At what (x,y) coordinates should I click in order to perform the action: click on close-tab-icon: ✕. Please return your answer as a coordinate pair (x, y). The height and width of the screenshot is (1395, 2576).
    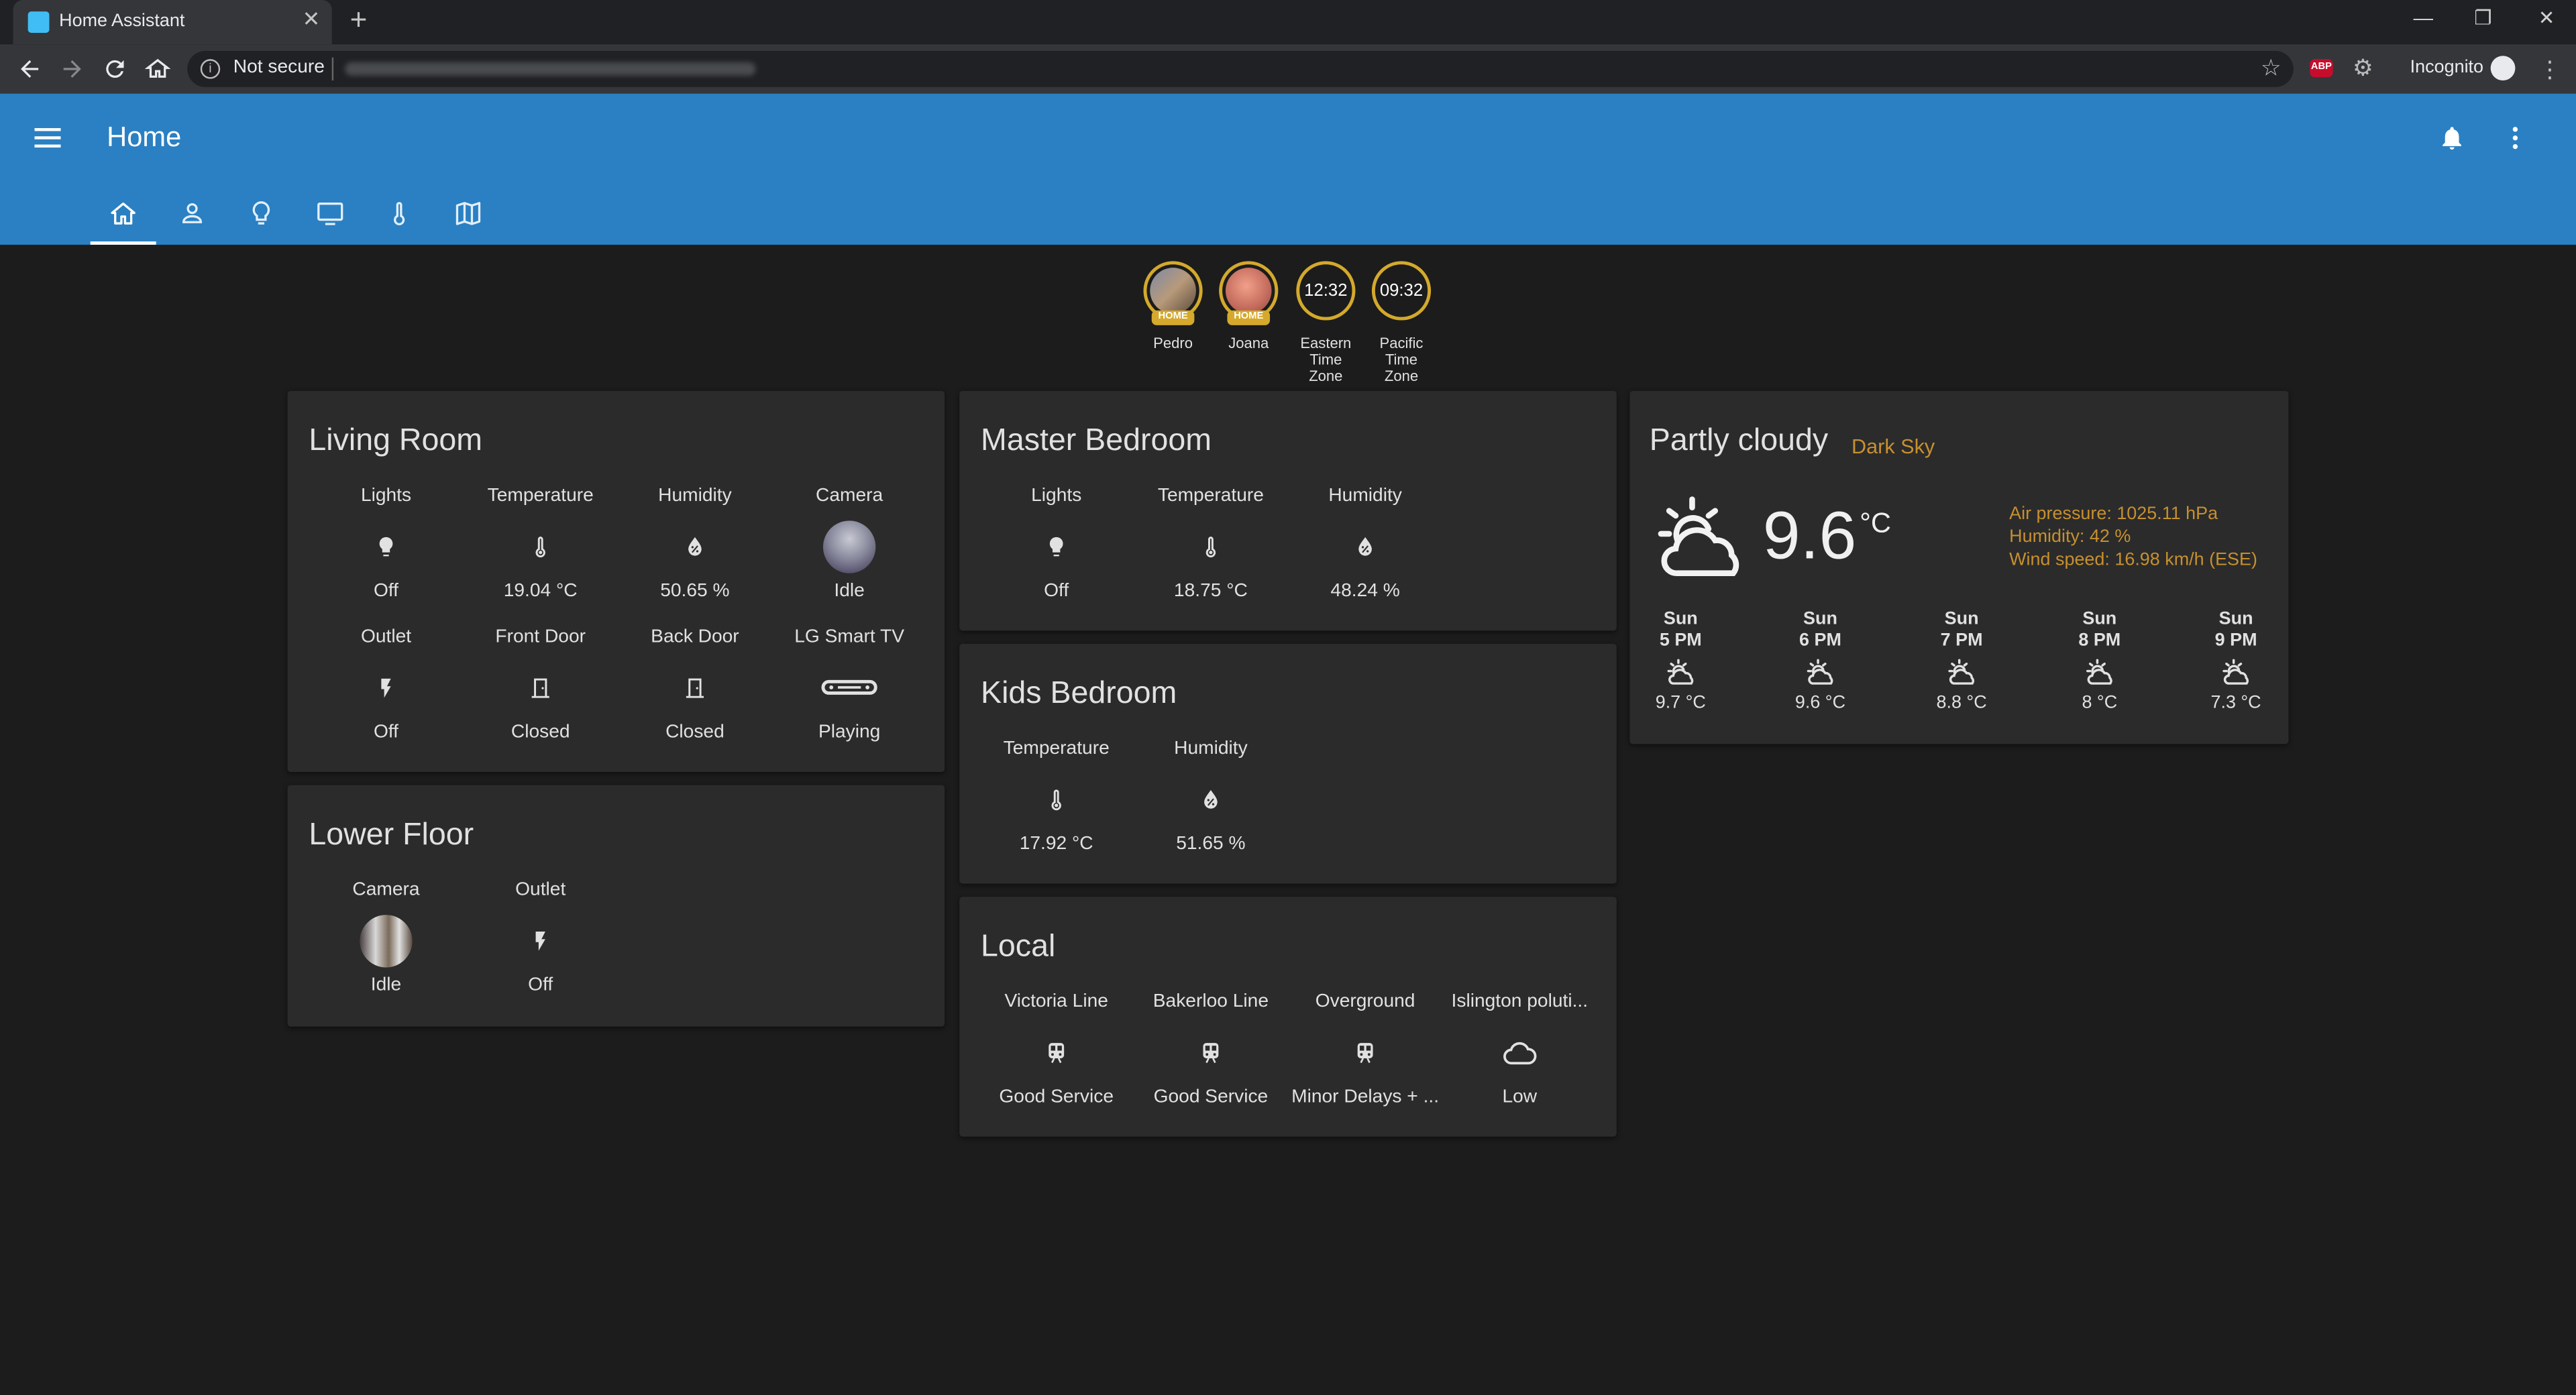
    Looking at the image, I should click on (312, 19).